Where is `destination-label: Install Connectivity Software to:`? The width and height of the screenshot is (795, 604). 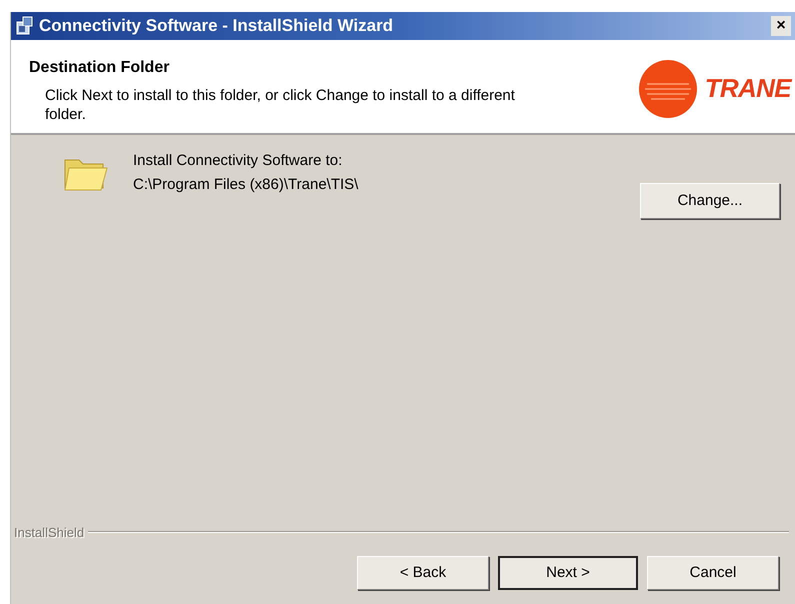
destination-label: Install Connectivity Software to: is located at coordinates (238, 161).